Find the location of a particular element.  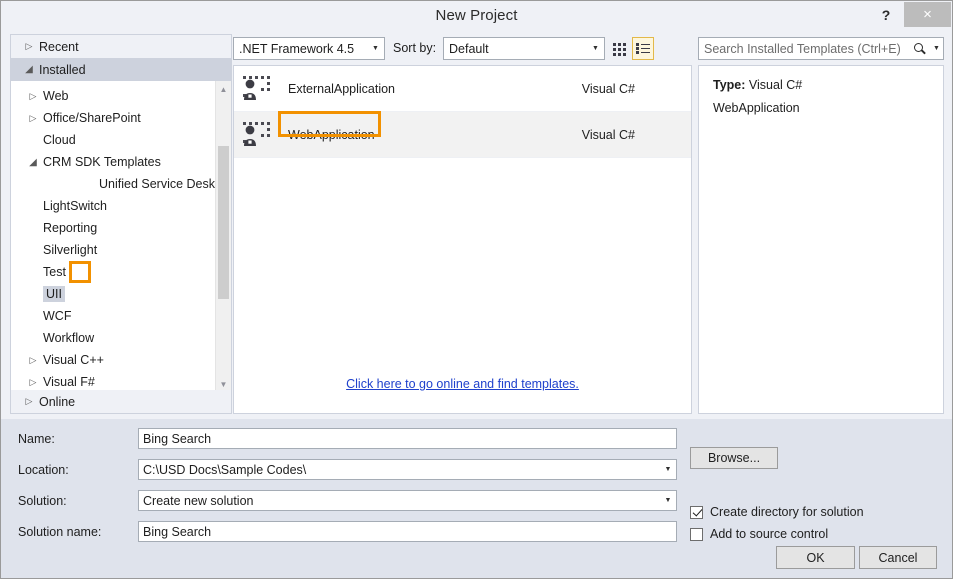

checkbox-unchecked-icon is located at coordinates (696, 534).